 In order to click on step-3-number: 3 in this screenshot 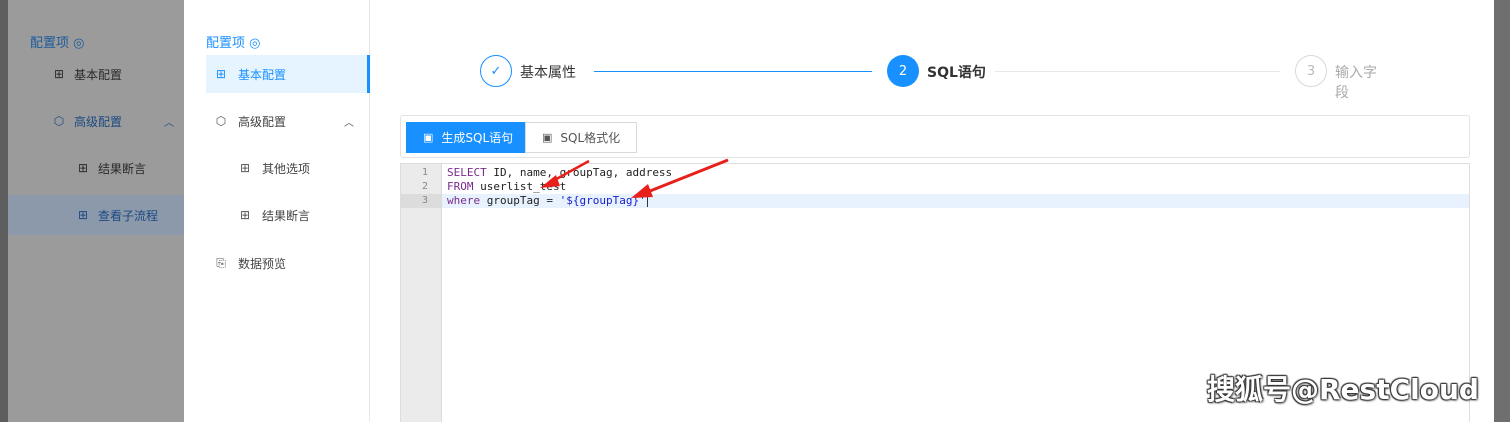, I will do `click(1311, 71)`.